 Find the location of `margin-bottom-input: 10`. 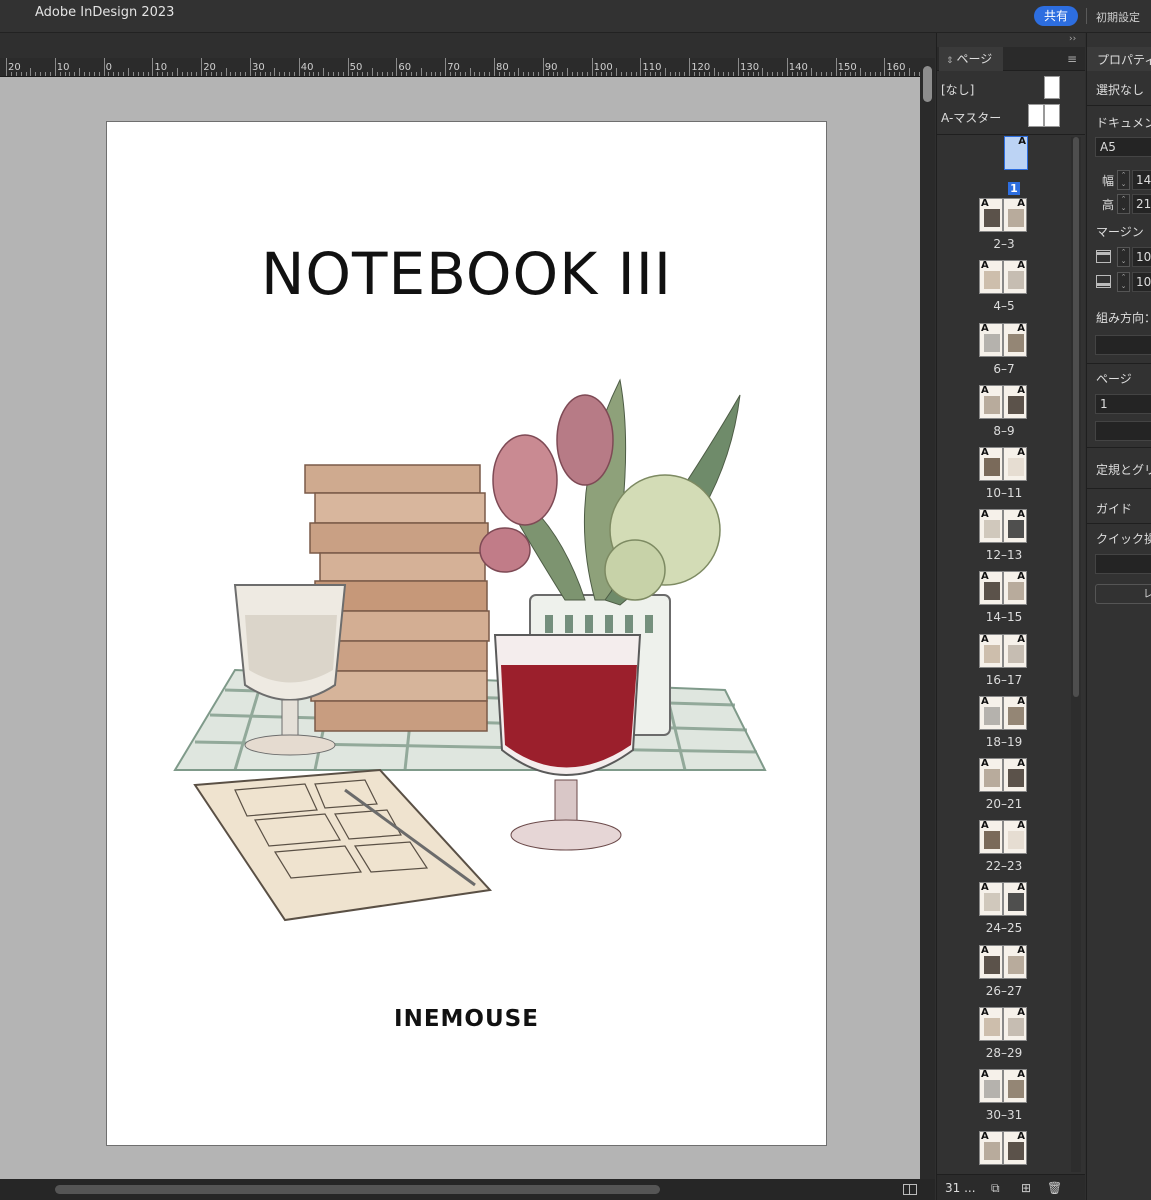

margin-bottom-input: 10 is located at coordinates (1141, 282).